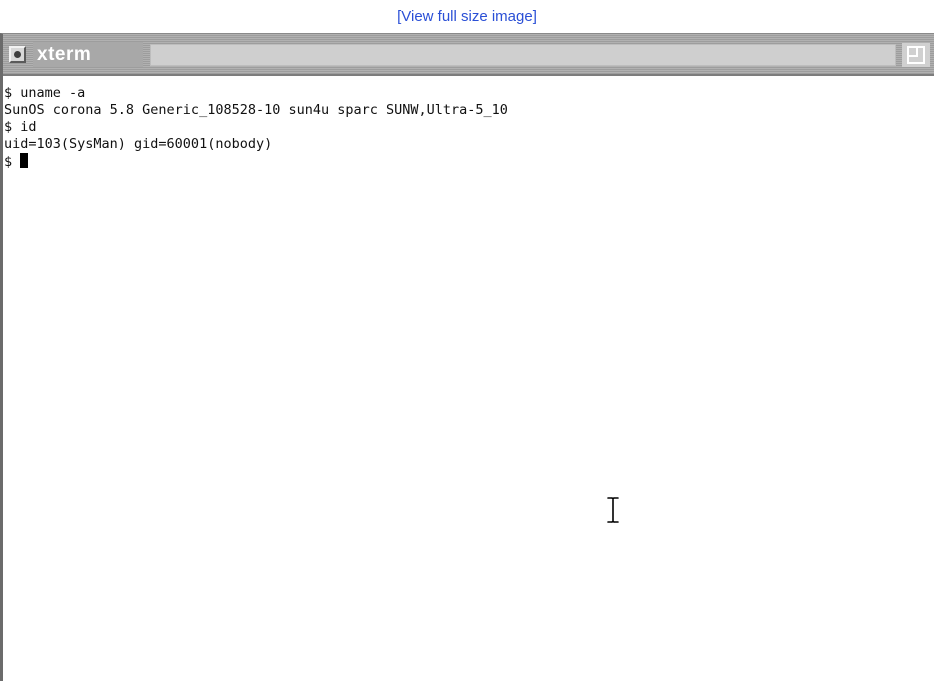 The height and width of the screenshot is (681, 934). What do you see at coordinates (64, 54) in the screenshot?
I see `window-title: xterm` at bounding box center [64, 54].